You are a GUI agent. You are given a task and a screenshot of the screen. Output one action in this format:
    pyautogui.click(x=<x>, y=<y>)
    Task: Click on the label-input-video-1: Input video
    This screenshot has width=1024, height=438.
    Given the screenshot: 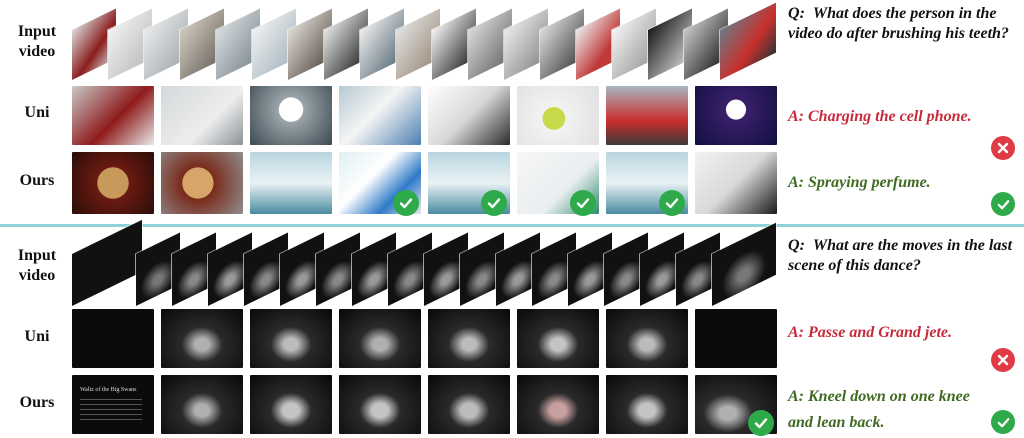 What is the action you would take?
    pyautogui.click(x=37, y=41)
    